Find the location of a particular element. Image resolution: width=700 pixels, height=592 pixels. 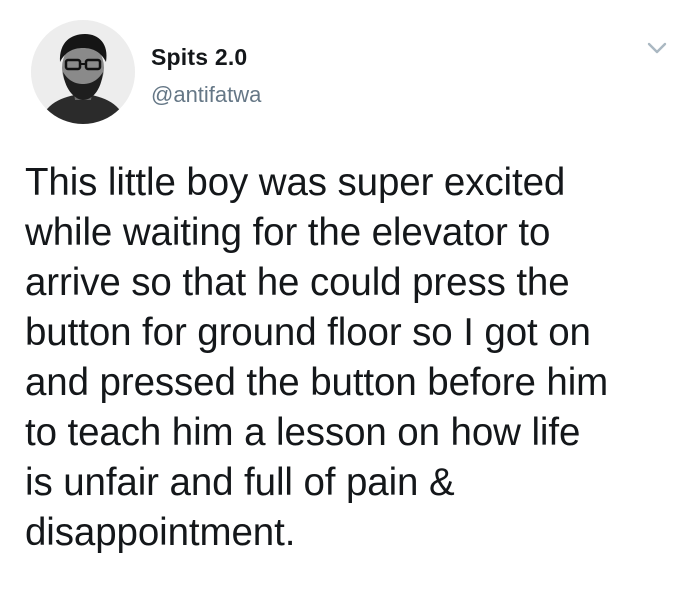

author-display-name: Spits 2.0 is located at coordinates (199, 57).